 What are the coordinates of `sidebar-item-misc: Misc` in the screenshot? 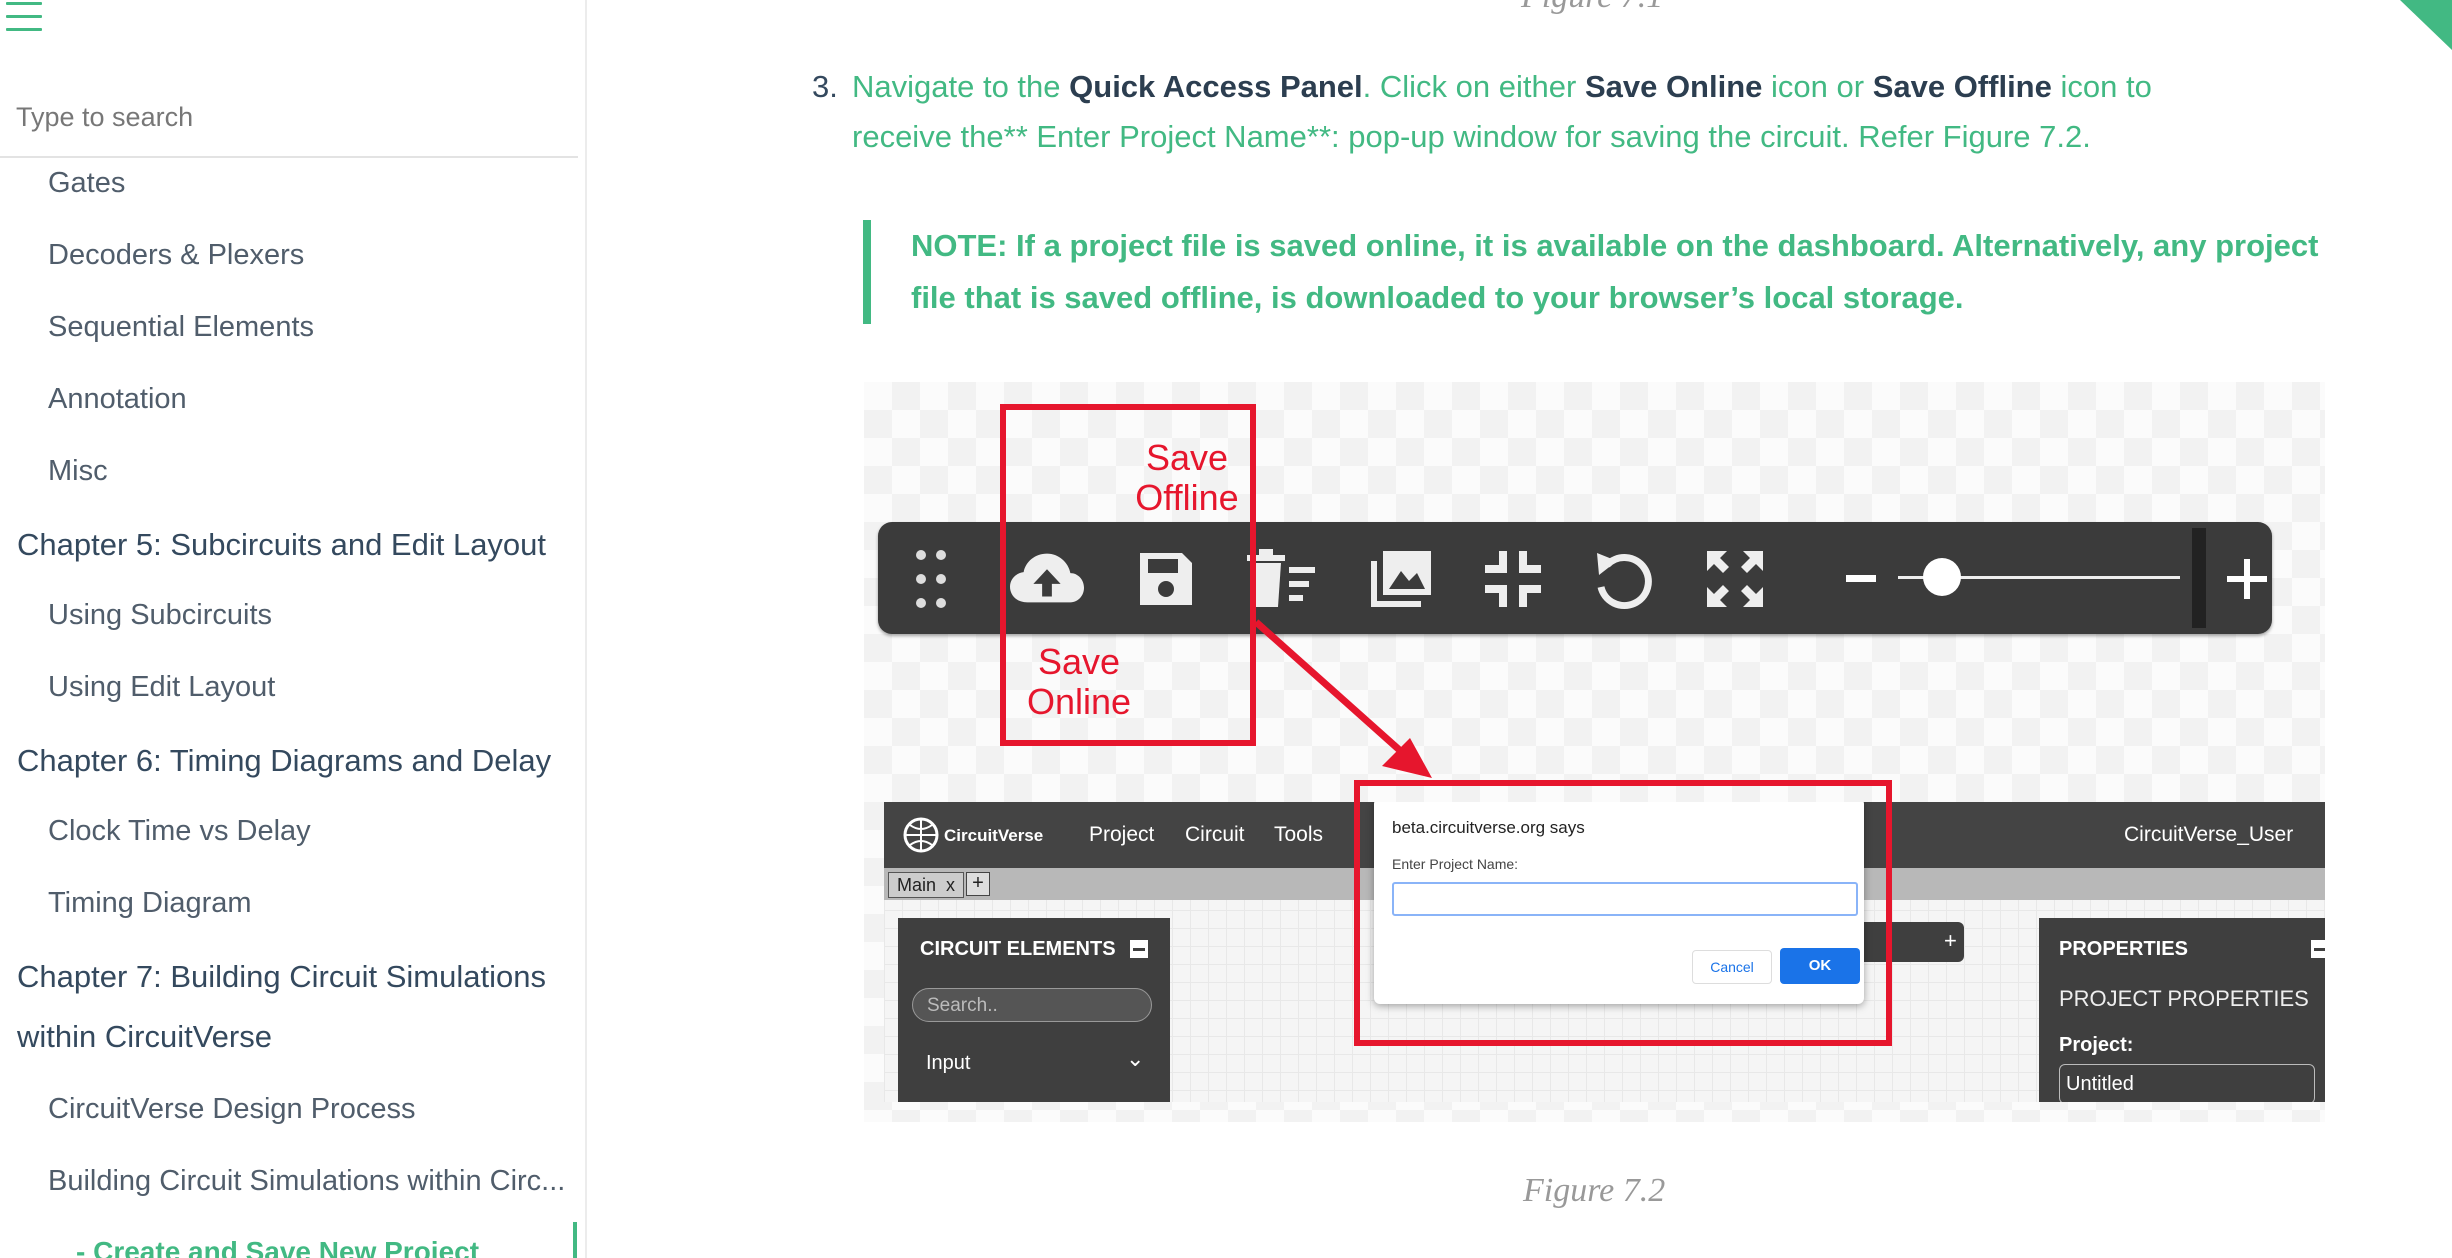 It's located at (78, 471).